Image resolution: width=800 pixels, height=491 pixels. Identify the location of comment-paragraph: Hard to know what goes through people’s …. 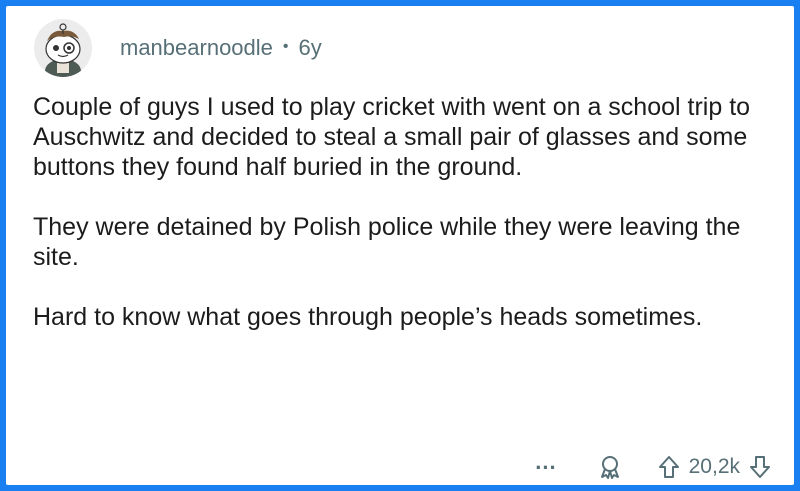
(368, 317).